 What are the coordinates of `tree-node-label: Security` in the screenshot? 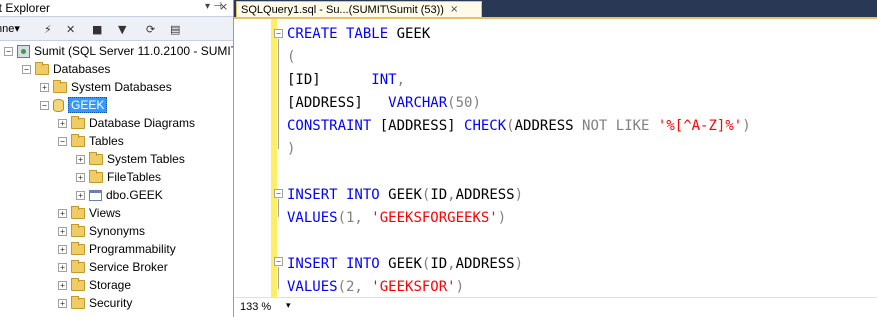 It's located at (111, 303).